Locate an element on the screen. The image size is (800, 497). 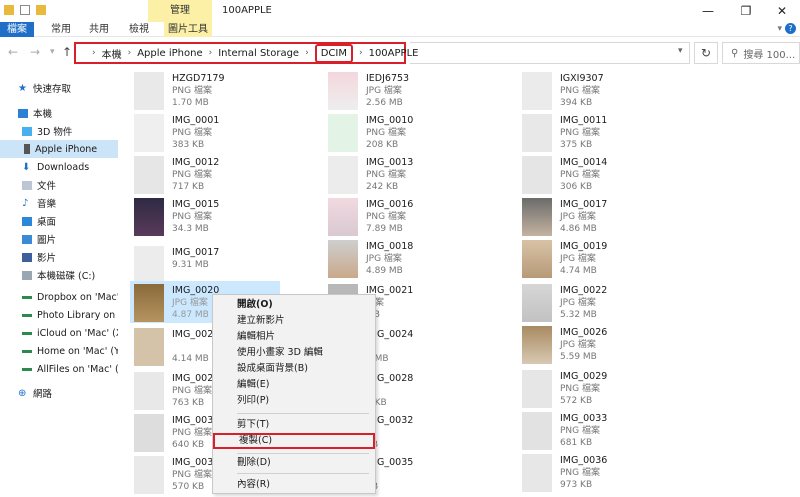
minimize-button: — is located at coordinates (708, 11).